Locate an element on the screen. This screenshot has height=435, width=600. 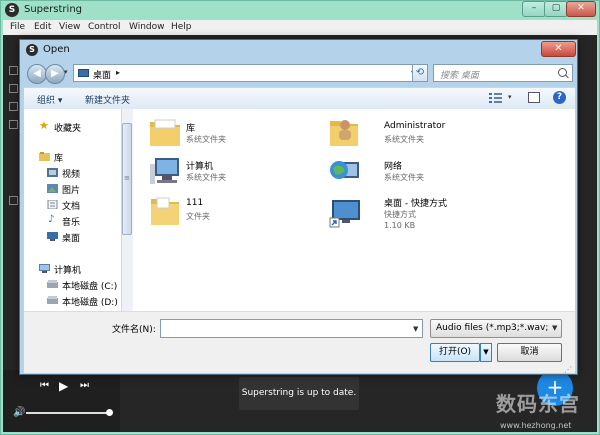
new-folder-button: 新建文件夹 is located at coordinates (107, 99).